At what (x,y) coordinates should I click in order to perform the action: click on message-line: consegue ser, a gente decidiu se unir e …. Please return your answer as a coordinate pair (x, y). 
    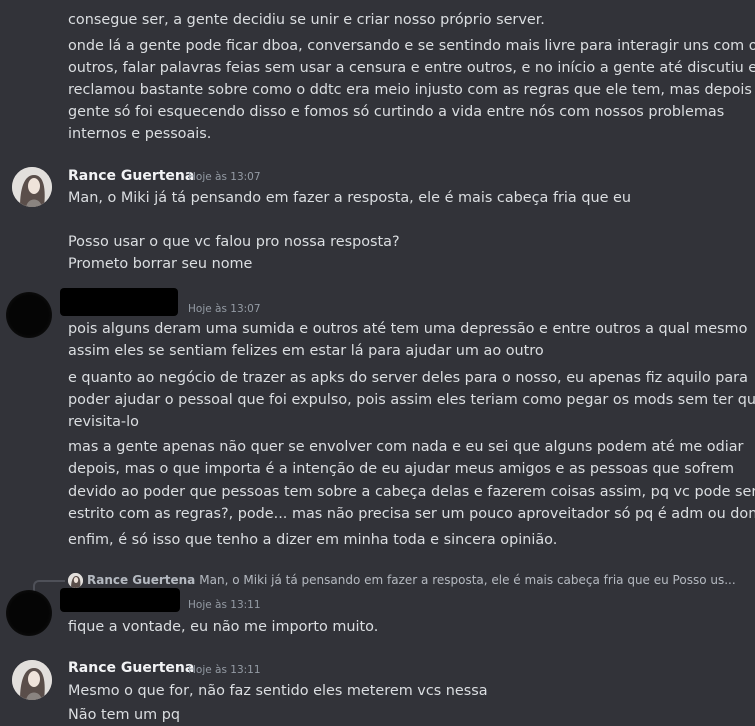
    Looking at the image, I should click on (306, 20).